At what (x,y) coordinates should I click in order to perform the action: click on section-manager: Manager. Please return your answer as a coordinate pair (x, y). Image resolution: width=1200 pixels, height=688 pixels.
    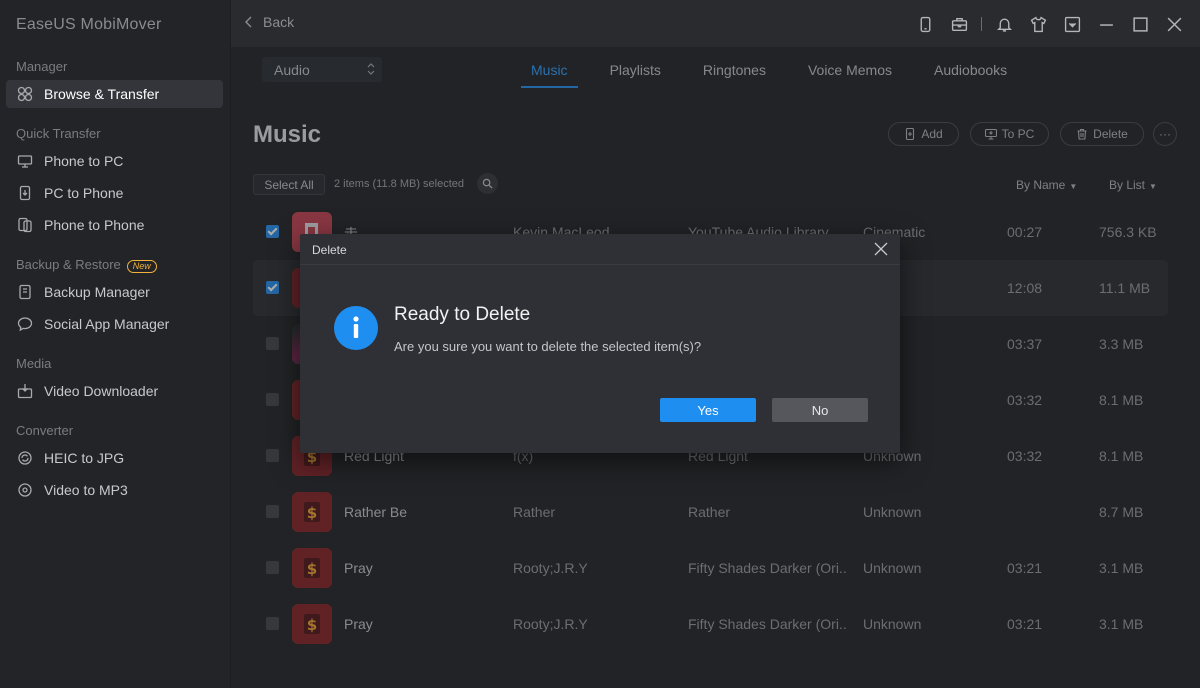
    Looking at the image, I should click on (42, 66).